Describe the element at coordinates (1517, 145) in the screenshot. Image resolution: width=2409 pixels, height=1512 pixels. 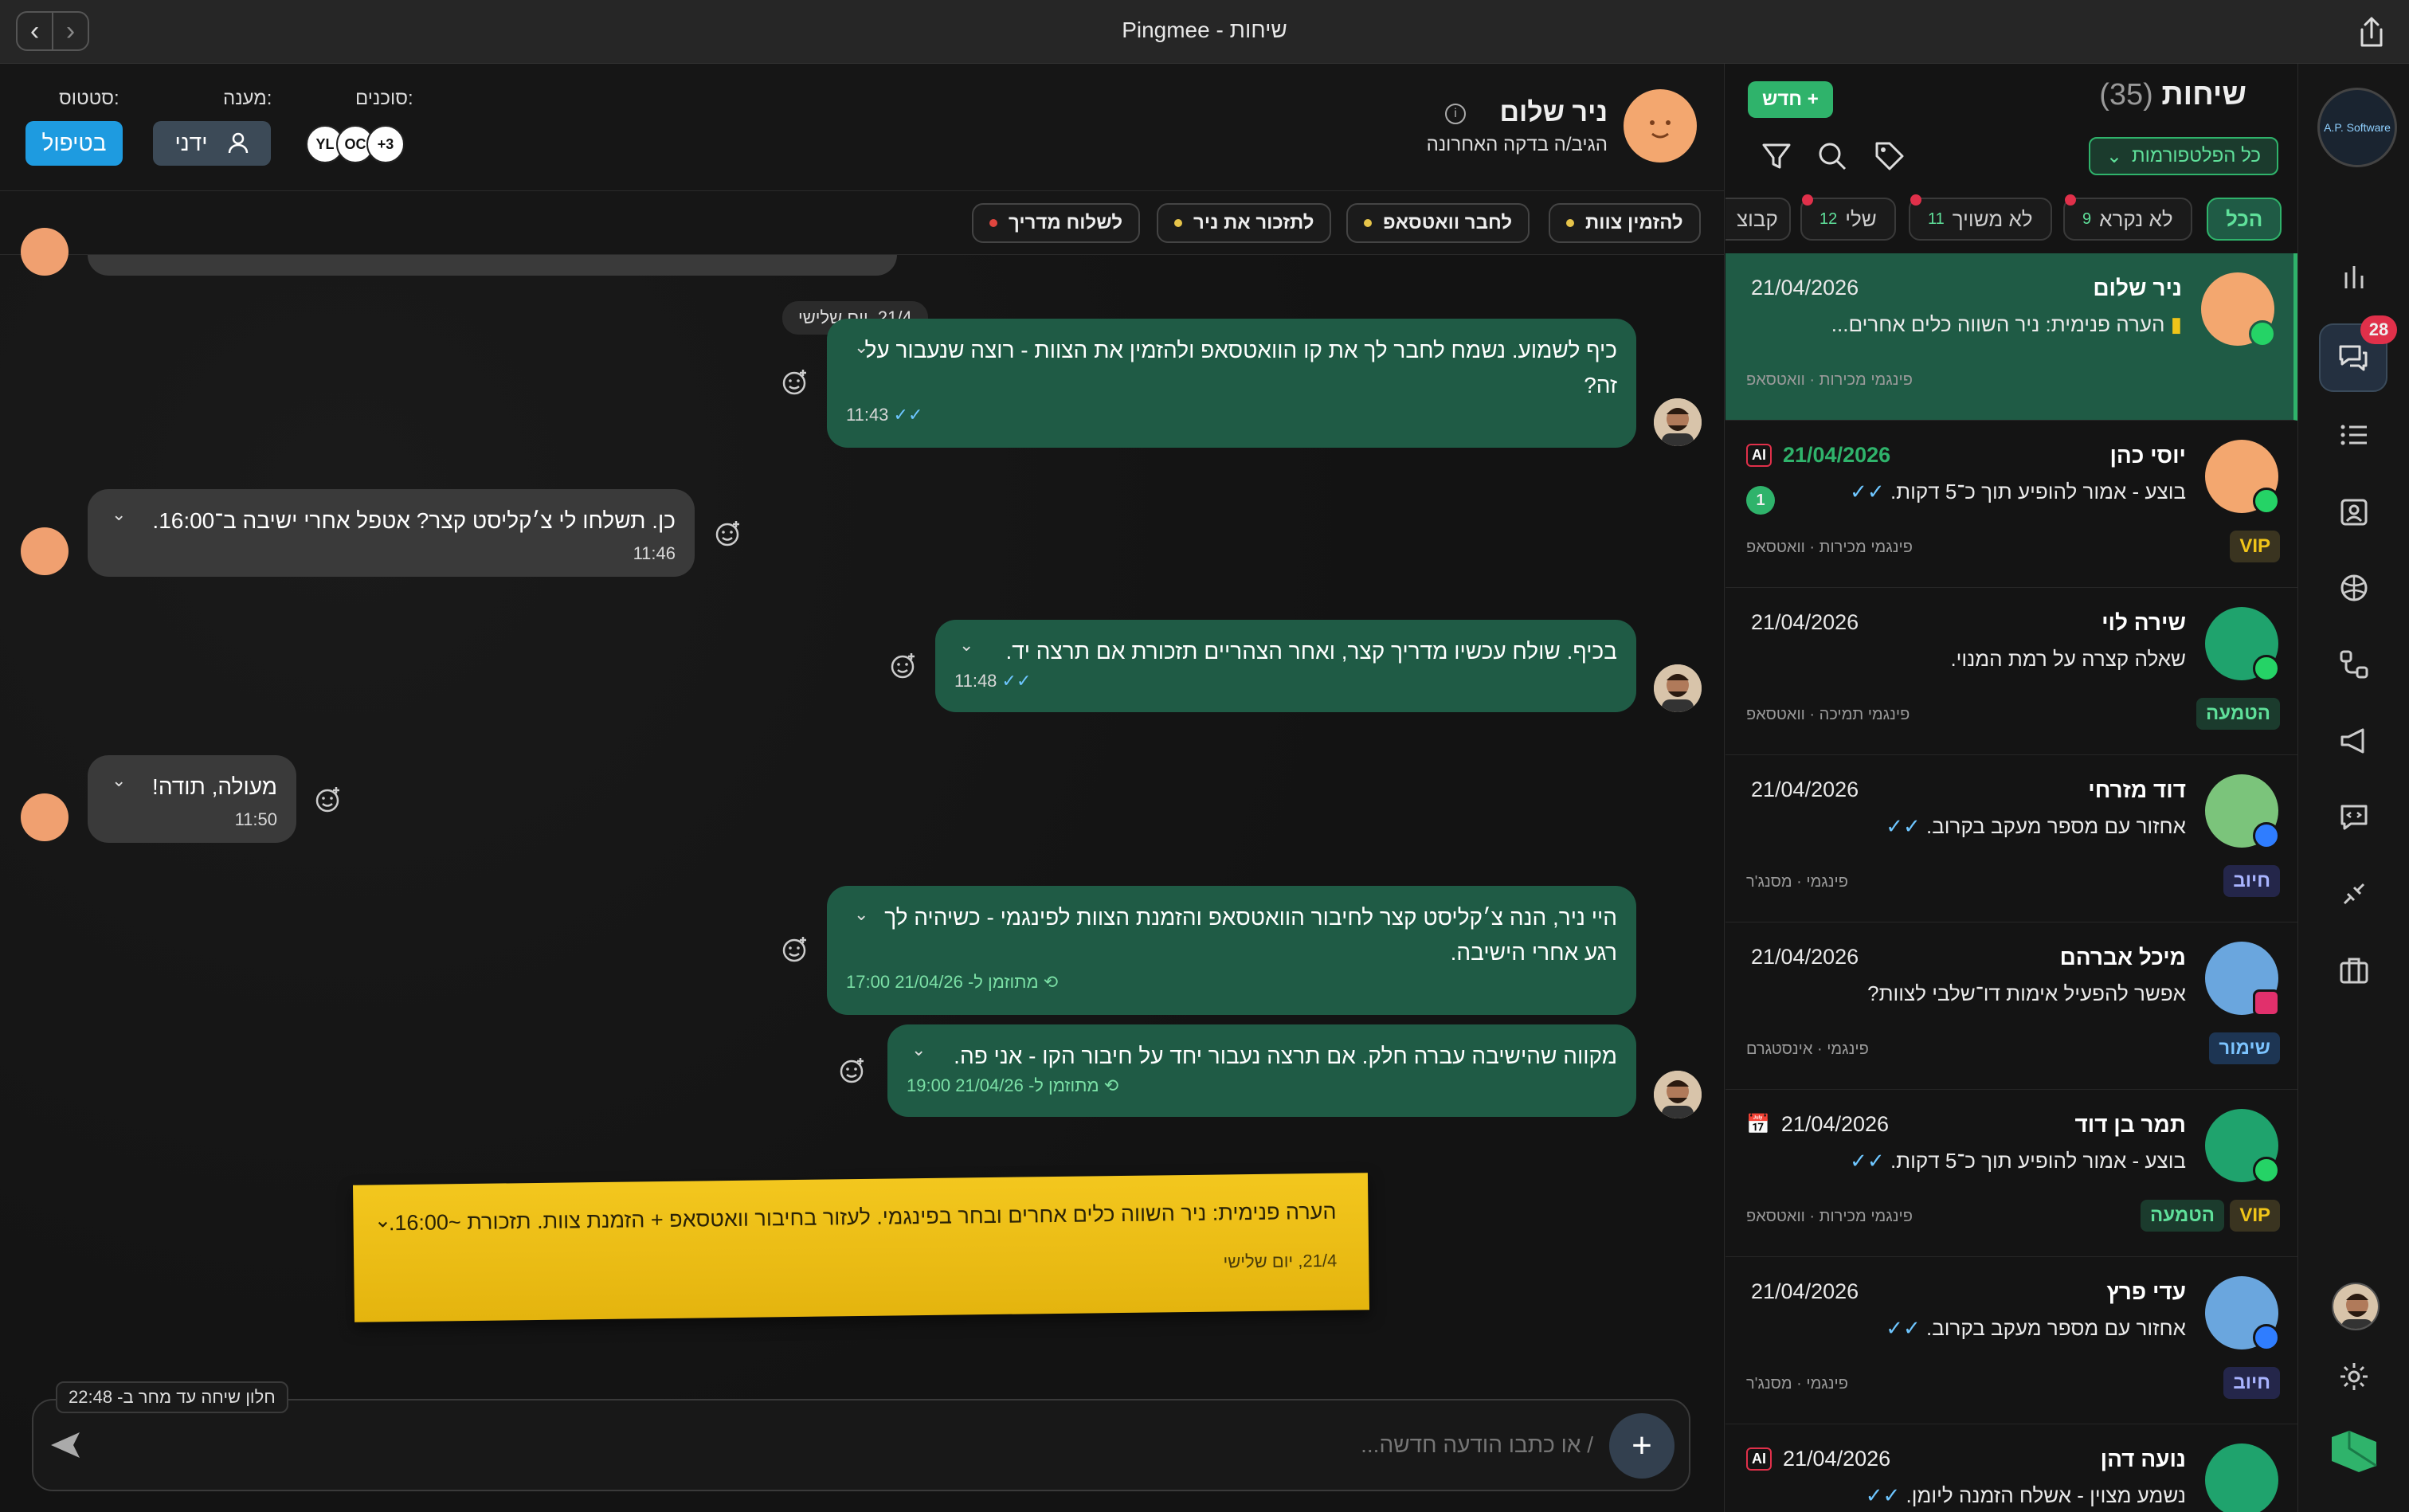
I see `contact-status: הגיב/ה בדקה האחרונה` at that location.